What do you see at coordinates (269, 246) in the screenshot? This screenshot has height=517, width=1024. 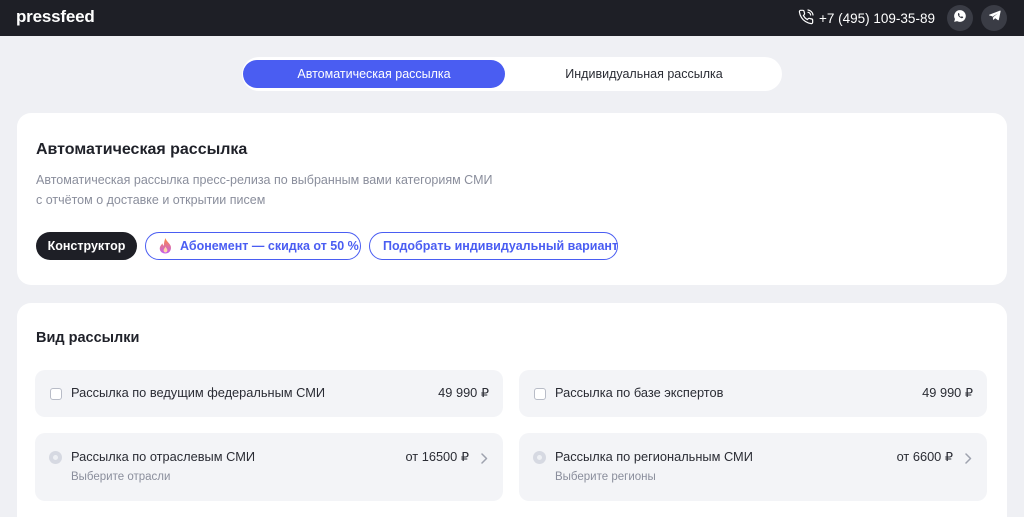 I see `subscription-label: Абонемент — скидка от 50 %` at bounding box center [269, 246].